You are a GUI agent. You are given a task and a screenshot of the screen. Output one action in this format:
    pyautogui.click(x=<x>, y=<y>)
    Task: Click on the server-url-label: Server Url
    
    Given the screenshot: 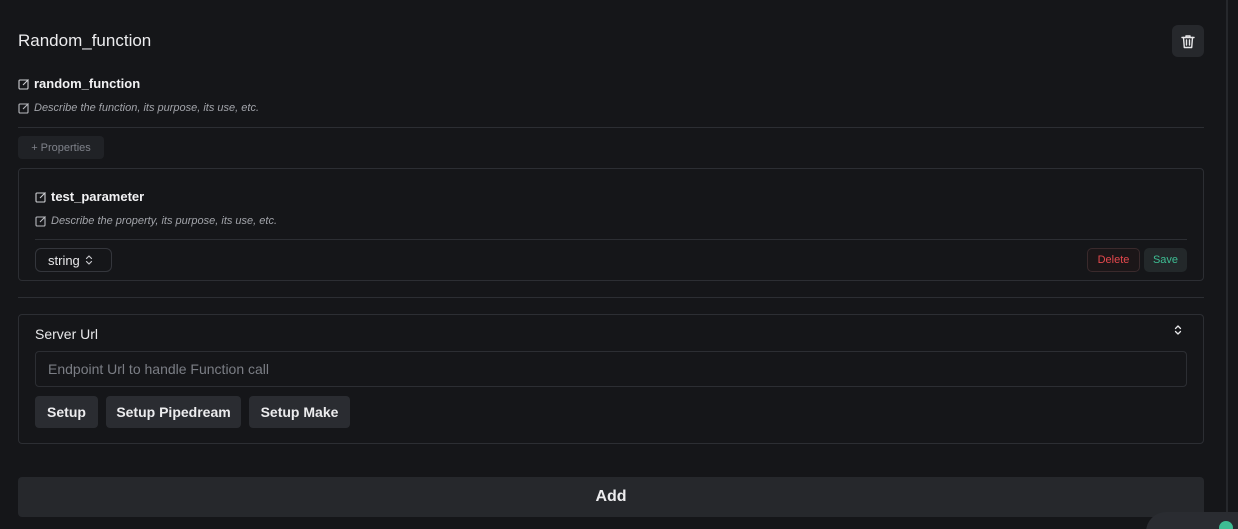 What is the action you would take?
    pyautogui.click(x=67, y=334)
    